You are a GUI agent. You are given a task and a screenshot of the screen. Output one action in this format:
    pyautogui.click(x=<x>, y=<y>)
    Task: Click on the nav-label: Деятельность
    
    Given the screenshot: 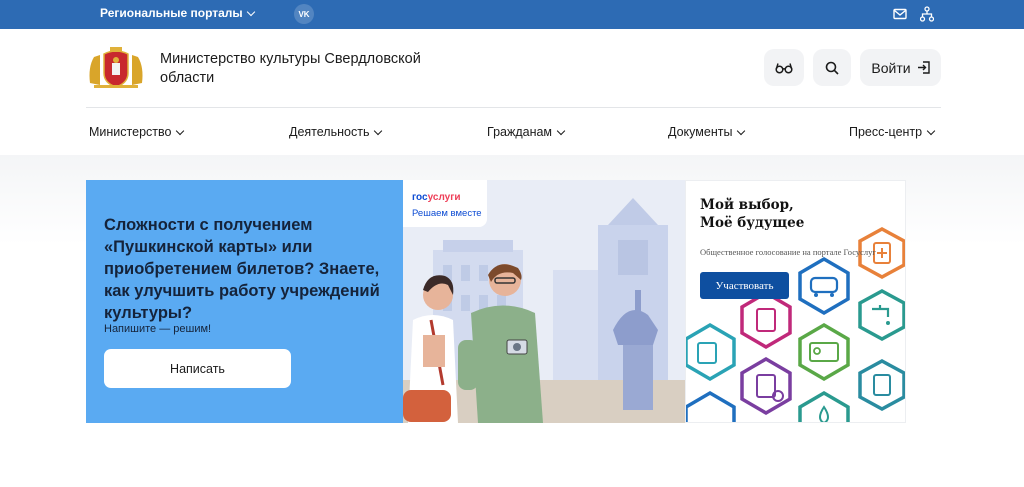 What is the action you would take?
    pyautogui.click(x=329, y=132)
    